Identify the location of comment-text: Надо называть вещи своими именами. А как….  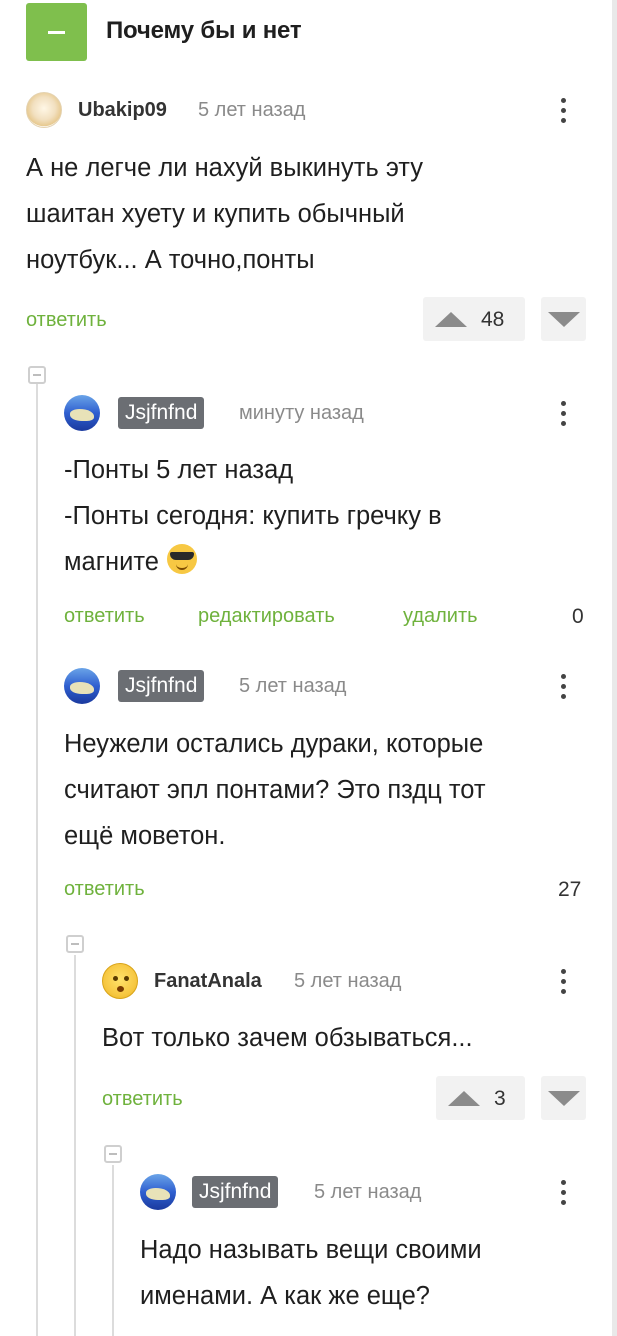
(311, 1273).